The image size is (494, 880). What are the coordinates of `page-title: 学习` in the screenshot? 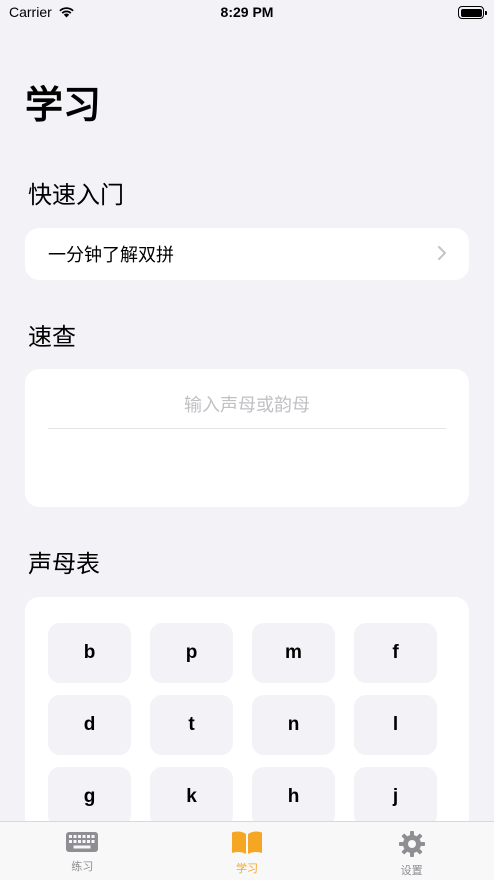 It's located at (63, 105).